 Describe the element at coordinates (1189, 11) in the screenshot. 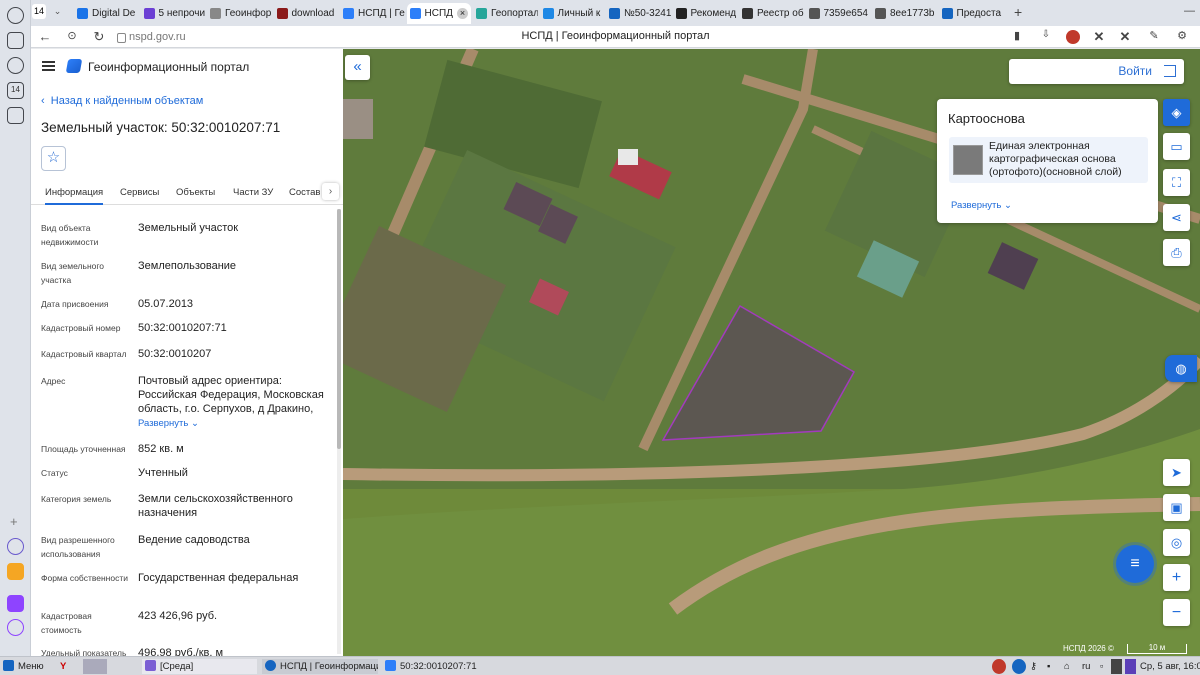

I see `minimize-icon: —` at that location.